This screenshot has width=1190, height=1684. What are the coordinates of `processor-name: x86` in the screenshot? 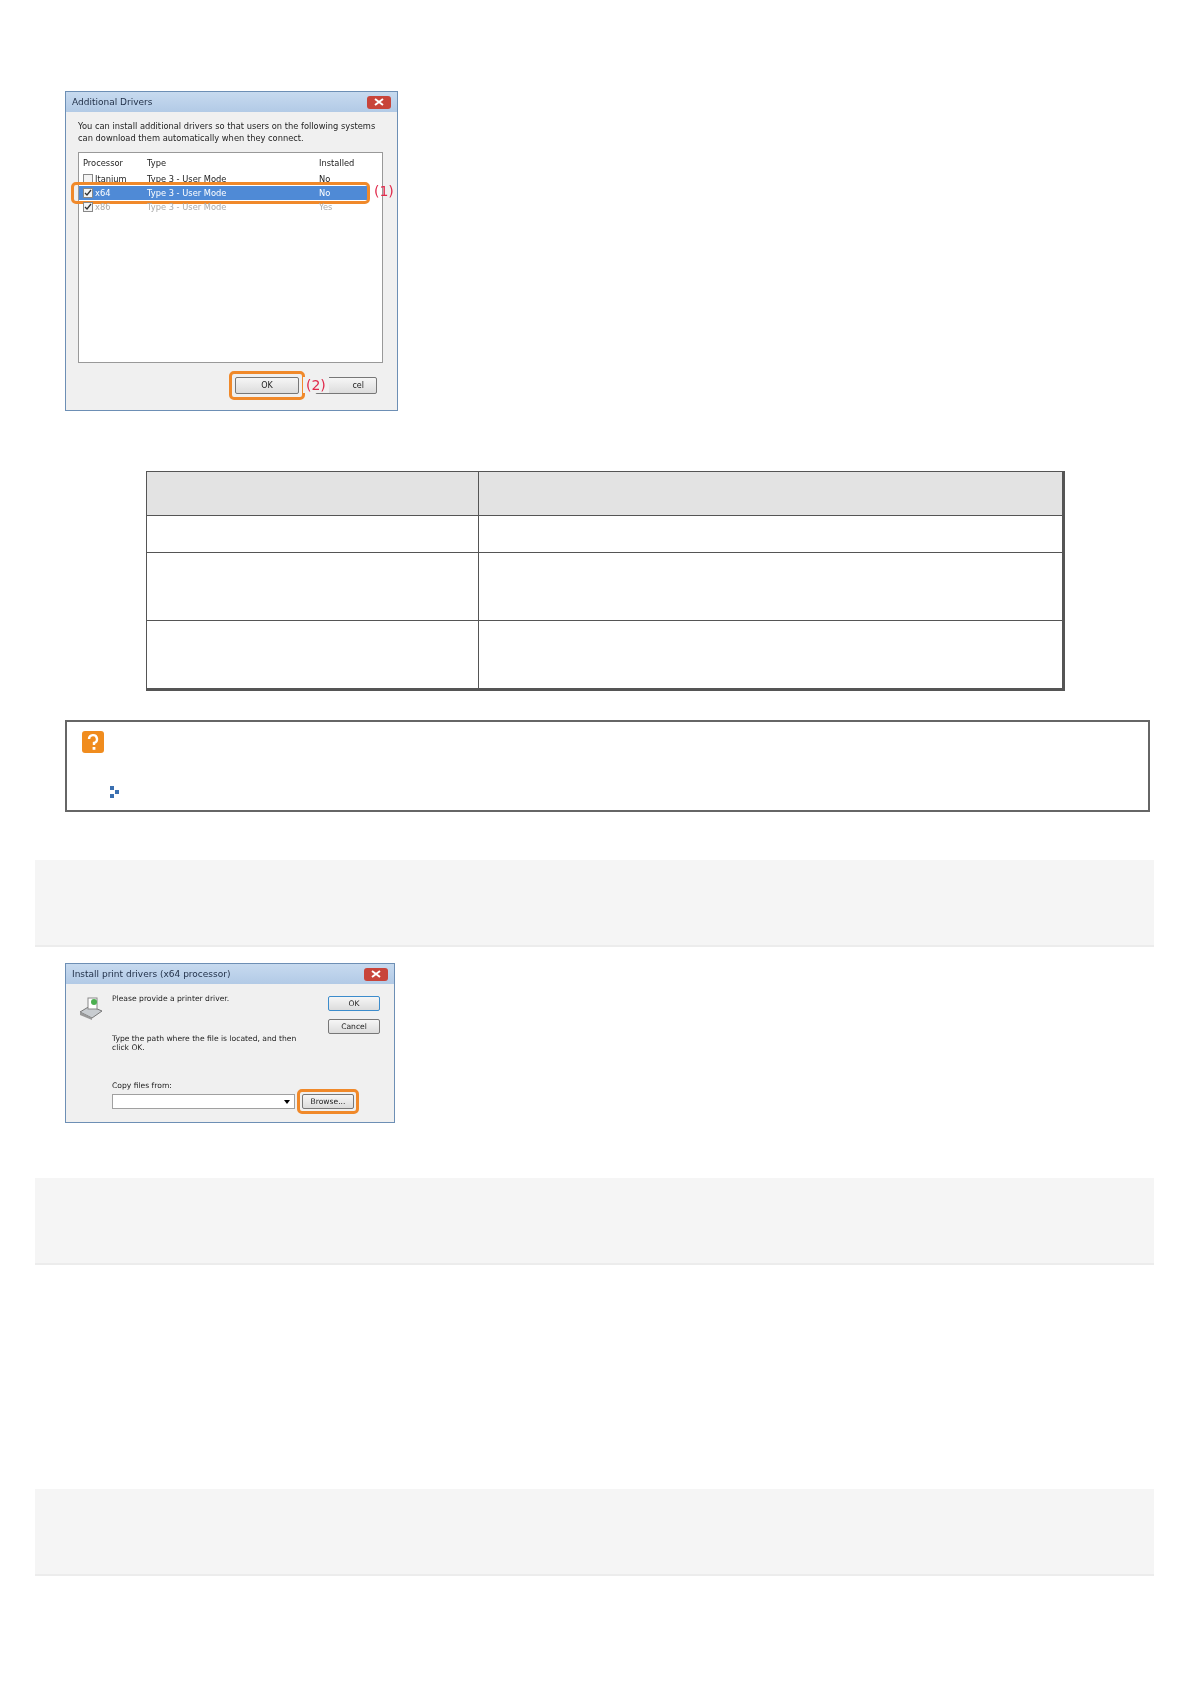 It's located at (103, 207).